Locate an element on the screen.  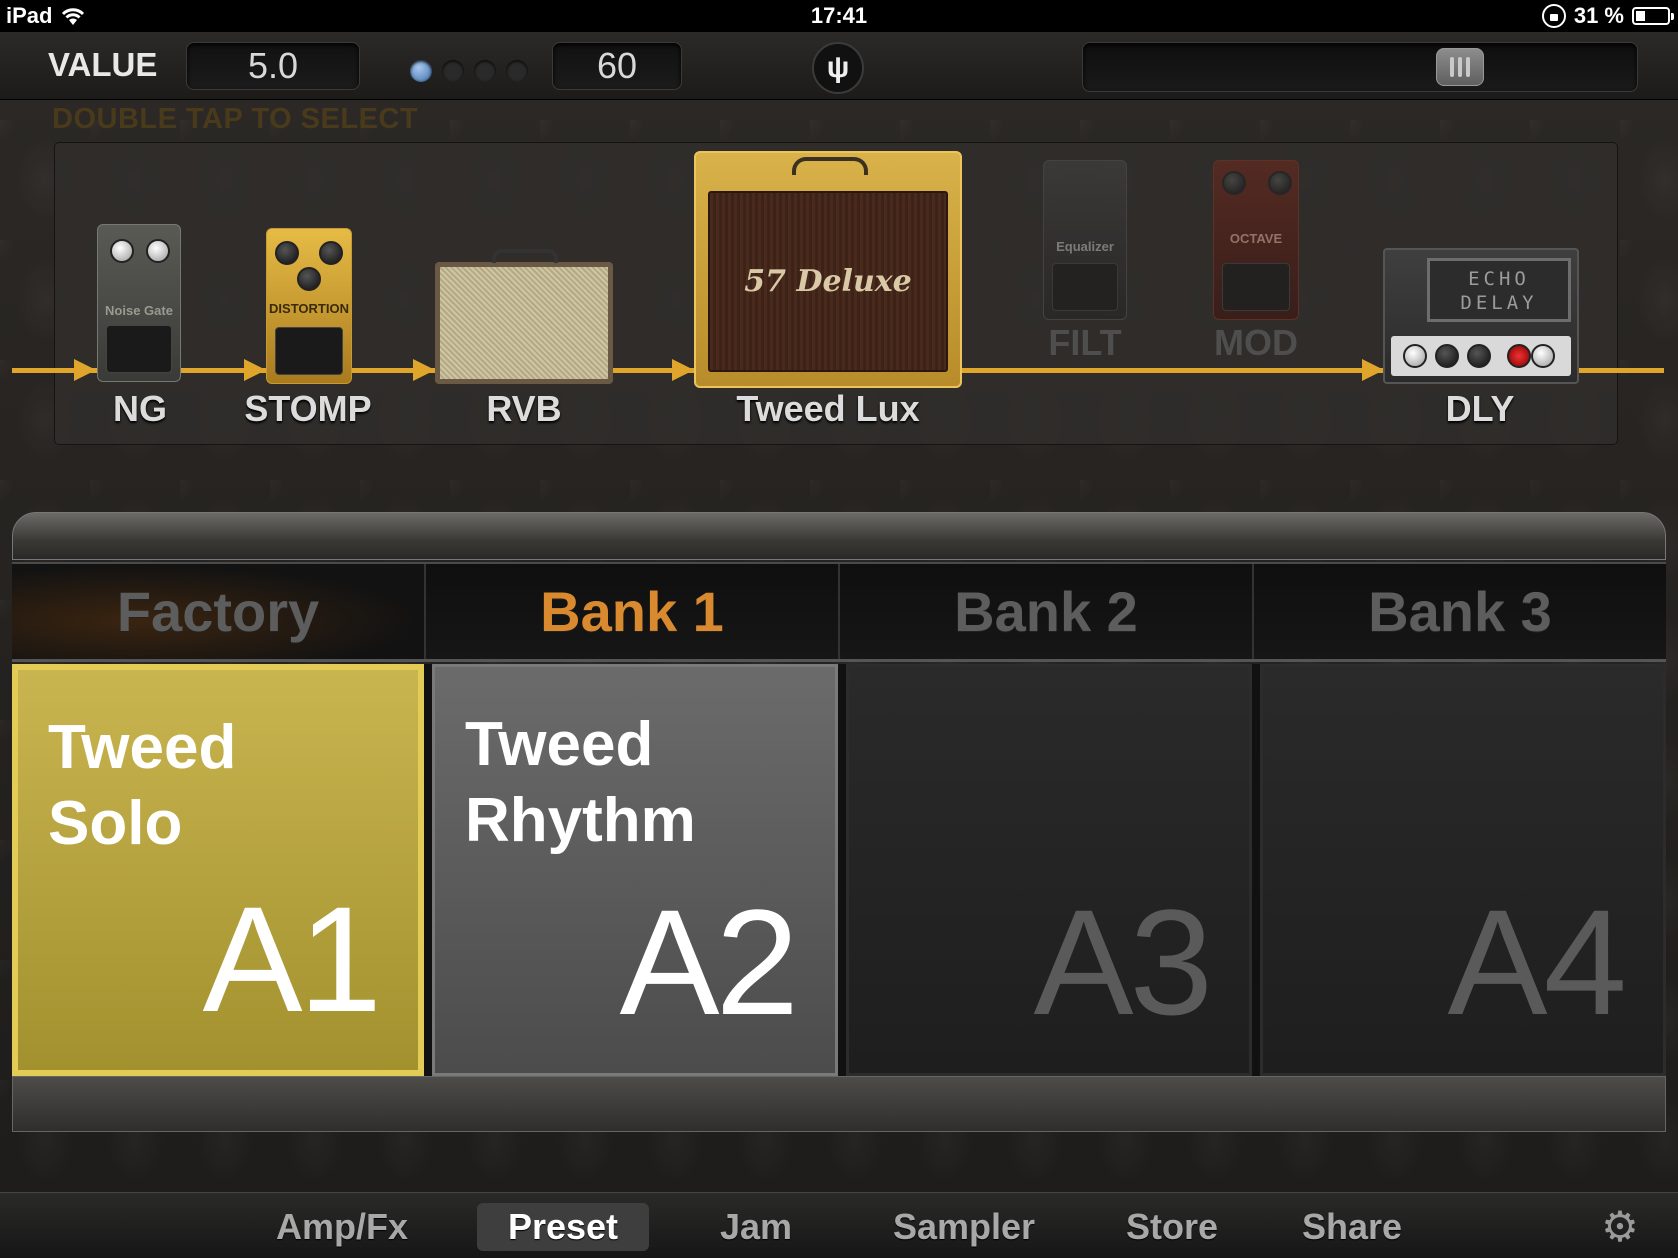
bank-tab-factory: Factory is located at coordinates (219, 611).